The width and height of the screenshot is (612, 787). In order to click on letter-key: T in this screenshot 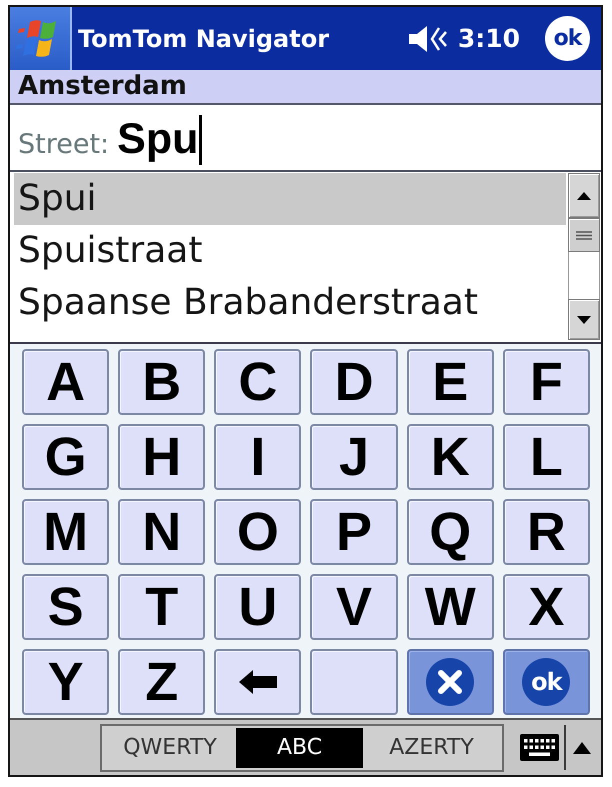, I will do `click(162, 607)`.